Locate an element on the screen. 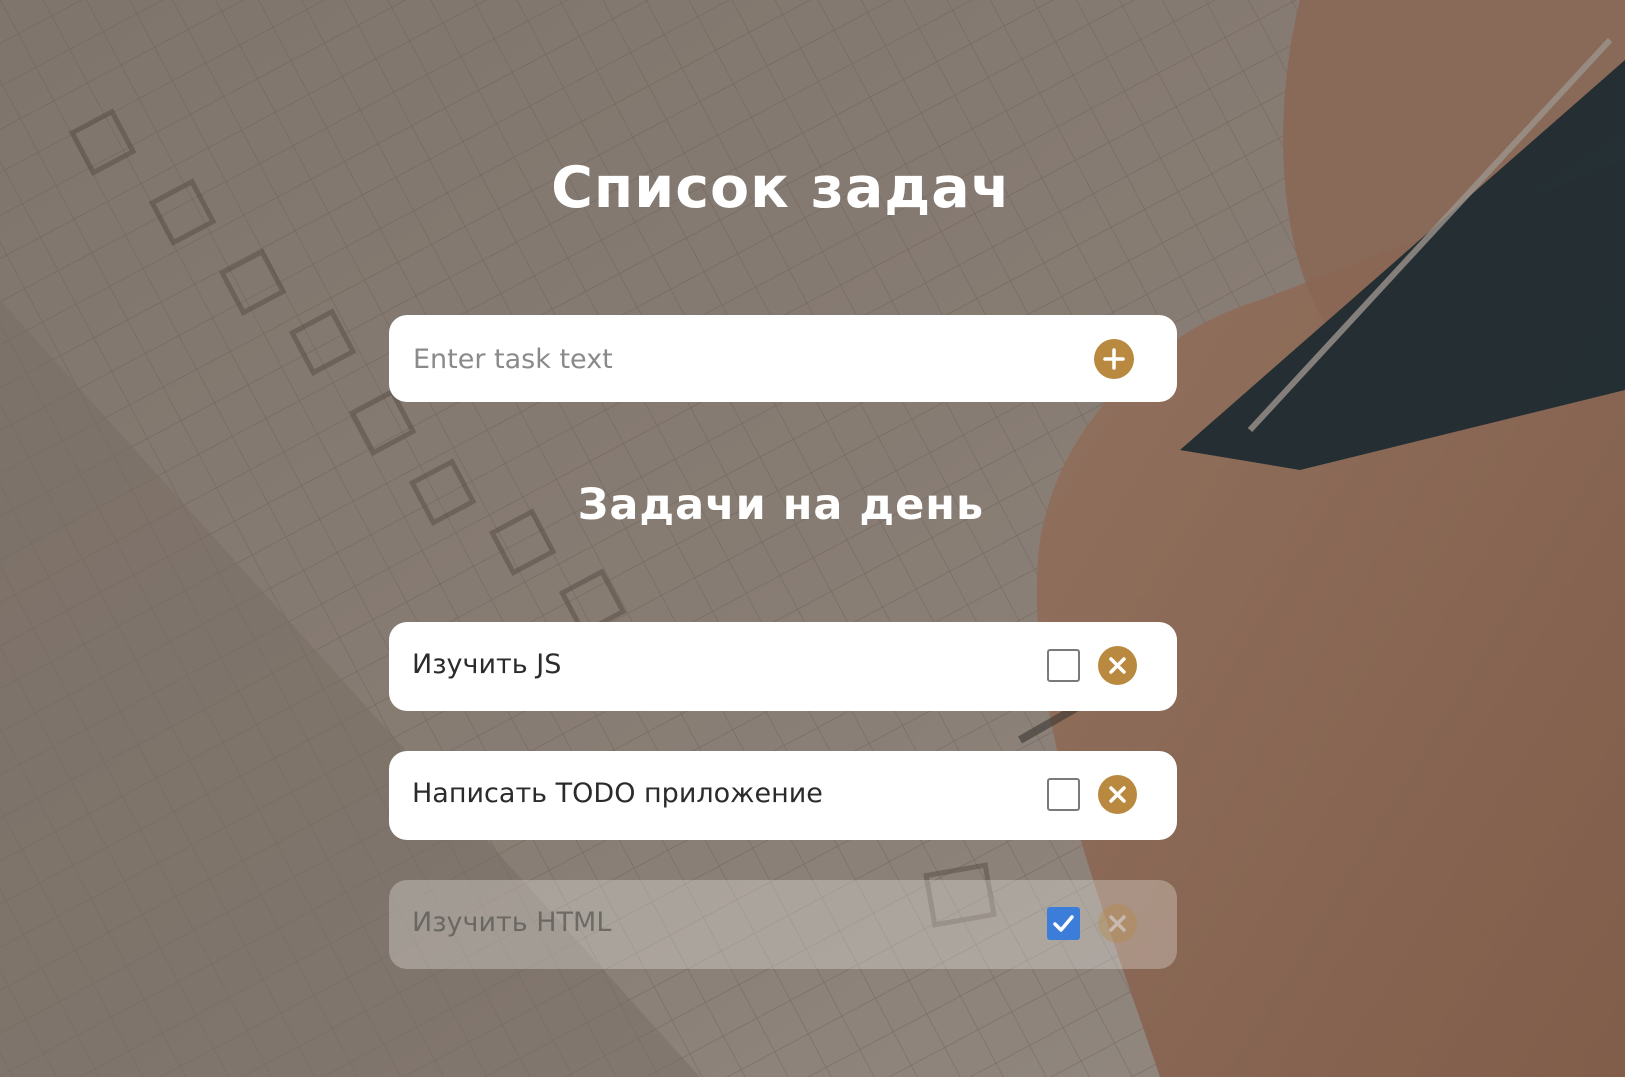  task-text: Изучить HTML is located at coordinates (512, 922).